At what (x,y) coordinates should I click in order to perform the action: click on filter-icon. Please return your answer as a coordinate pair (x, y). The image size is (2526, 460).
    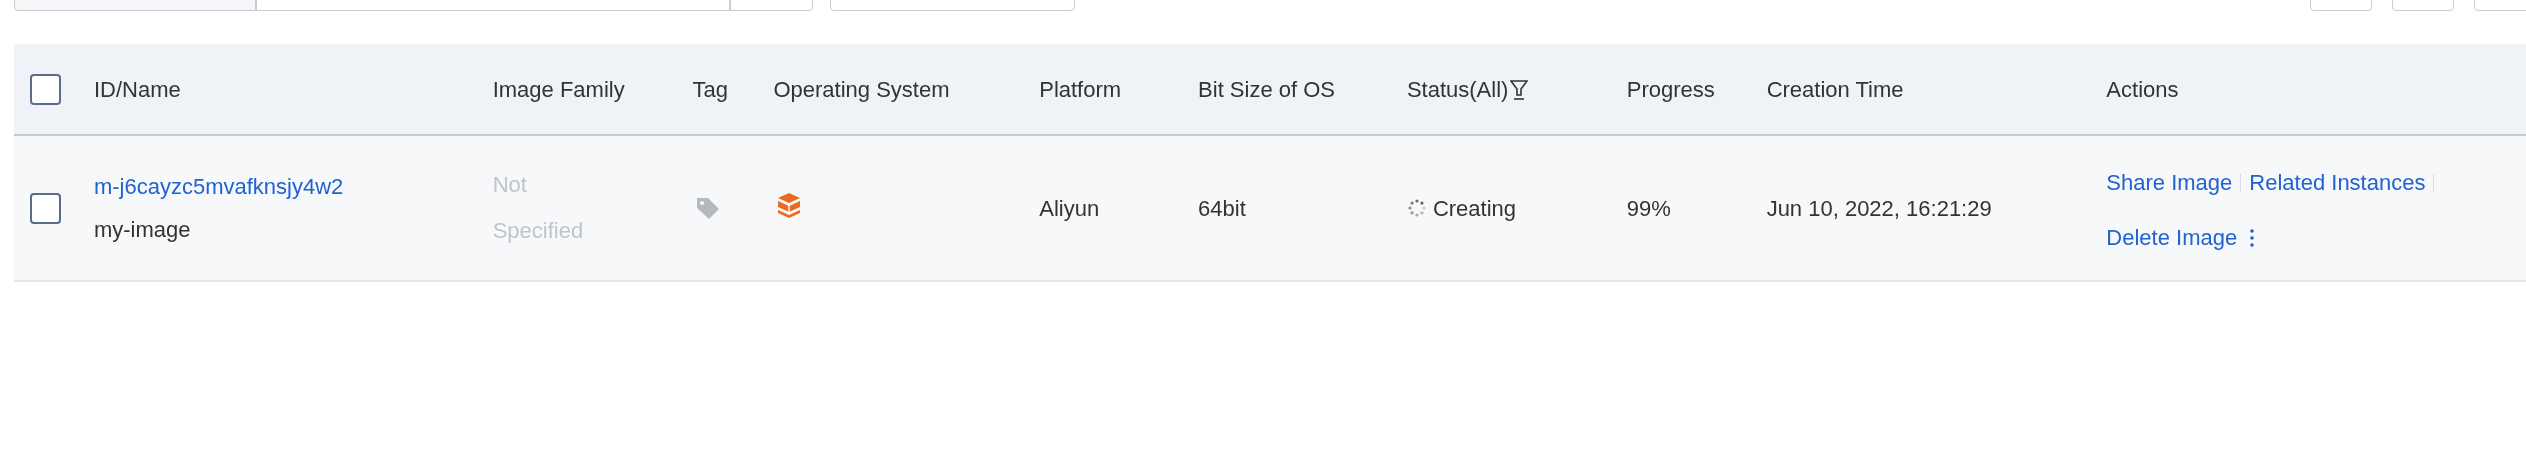
    Looking at the image, I should click on (1519, 90).